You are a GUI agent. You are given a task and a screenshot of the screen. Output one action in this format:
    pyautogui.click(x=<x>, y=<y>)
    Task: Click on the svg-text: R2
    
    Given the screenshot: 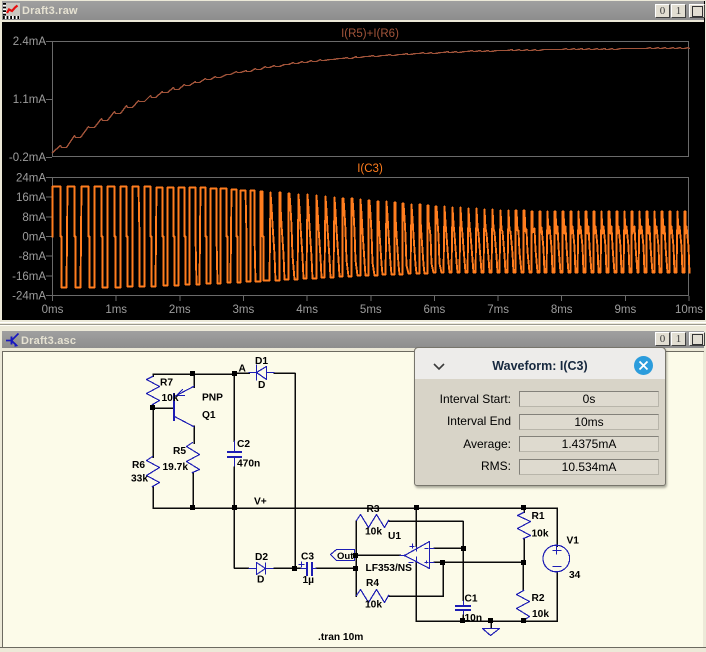 What is the action you would take?
    pyautogui.click(x=538, y=598)
    